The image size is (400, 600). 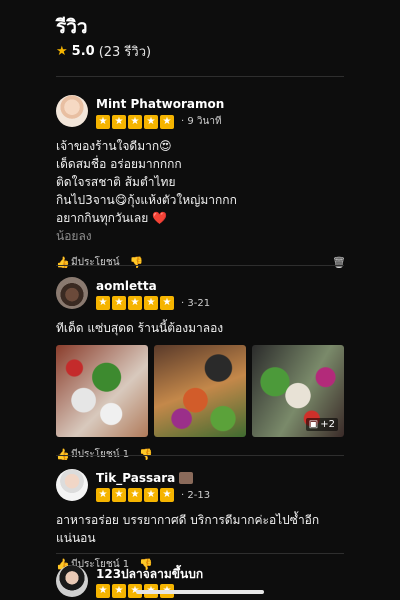 I want to click on delete-button: 🗑, so click(x=339, y=262).